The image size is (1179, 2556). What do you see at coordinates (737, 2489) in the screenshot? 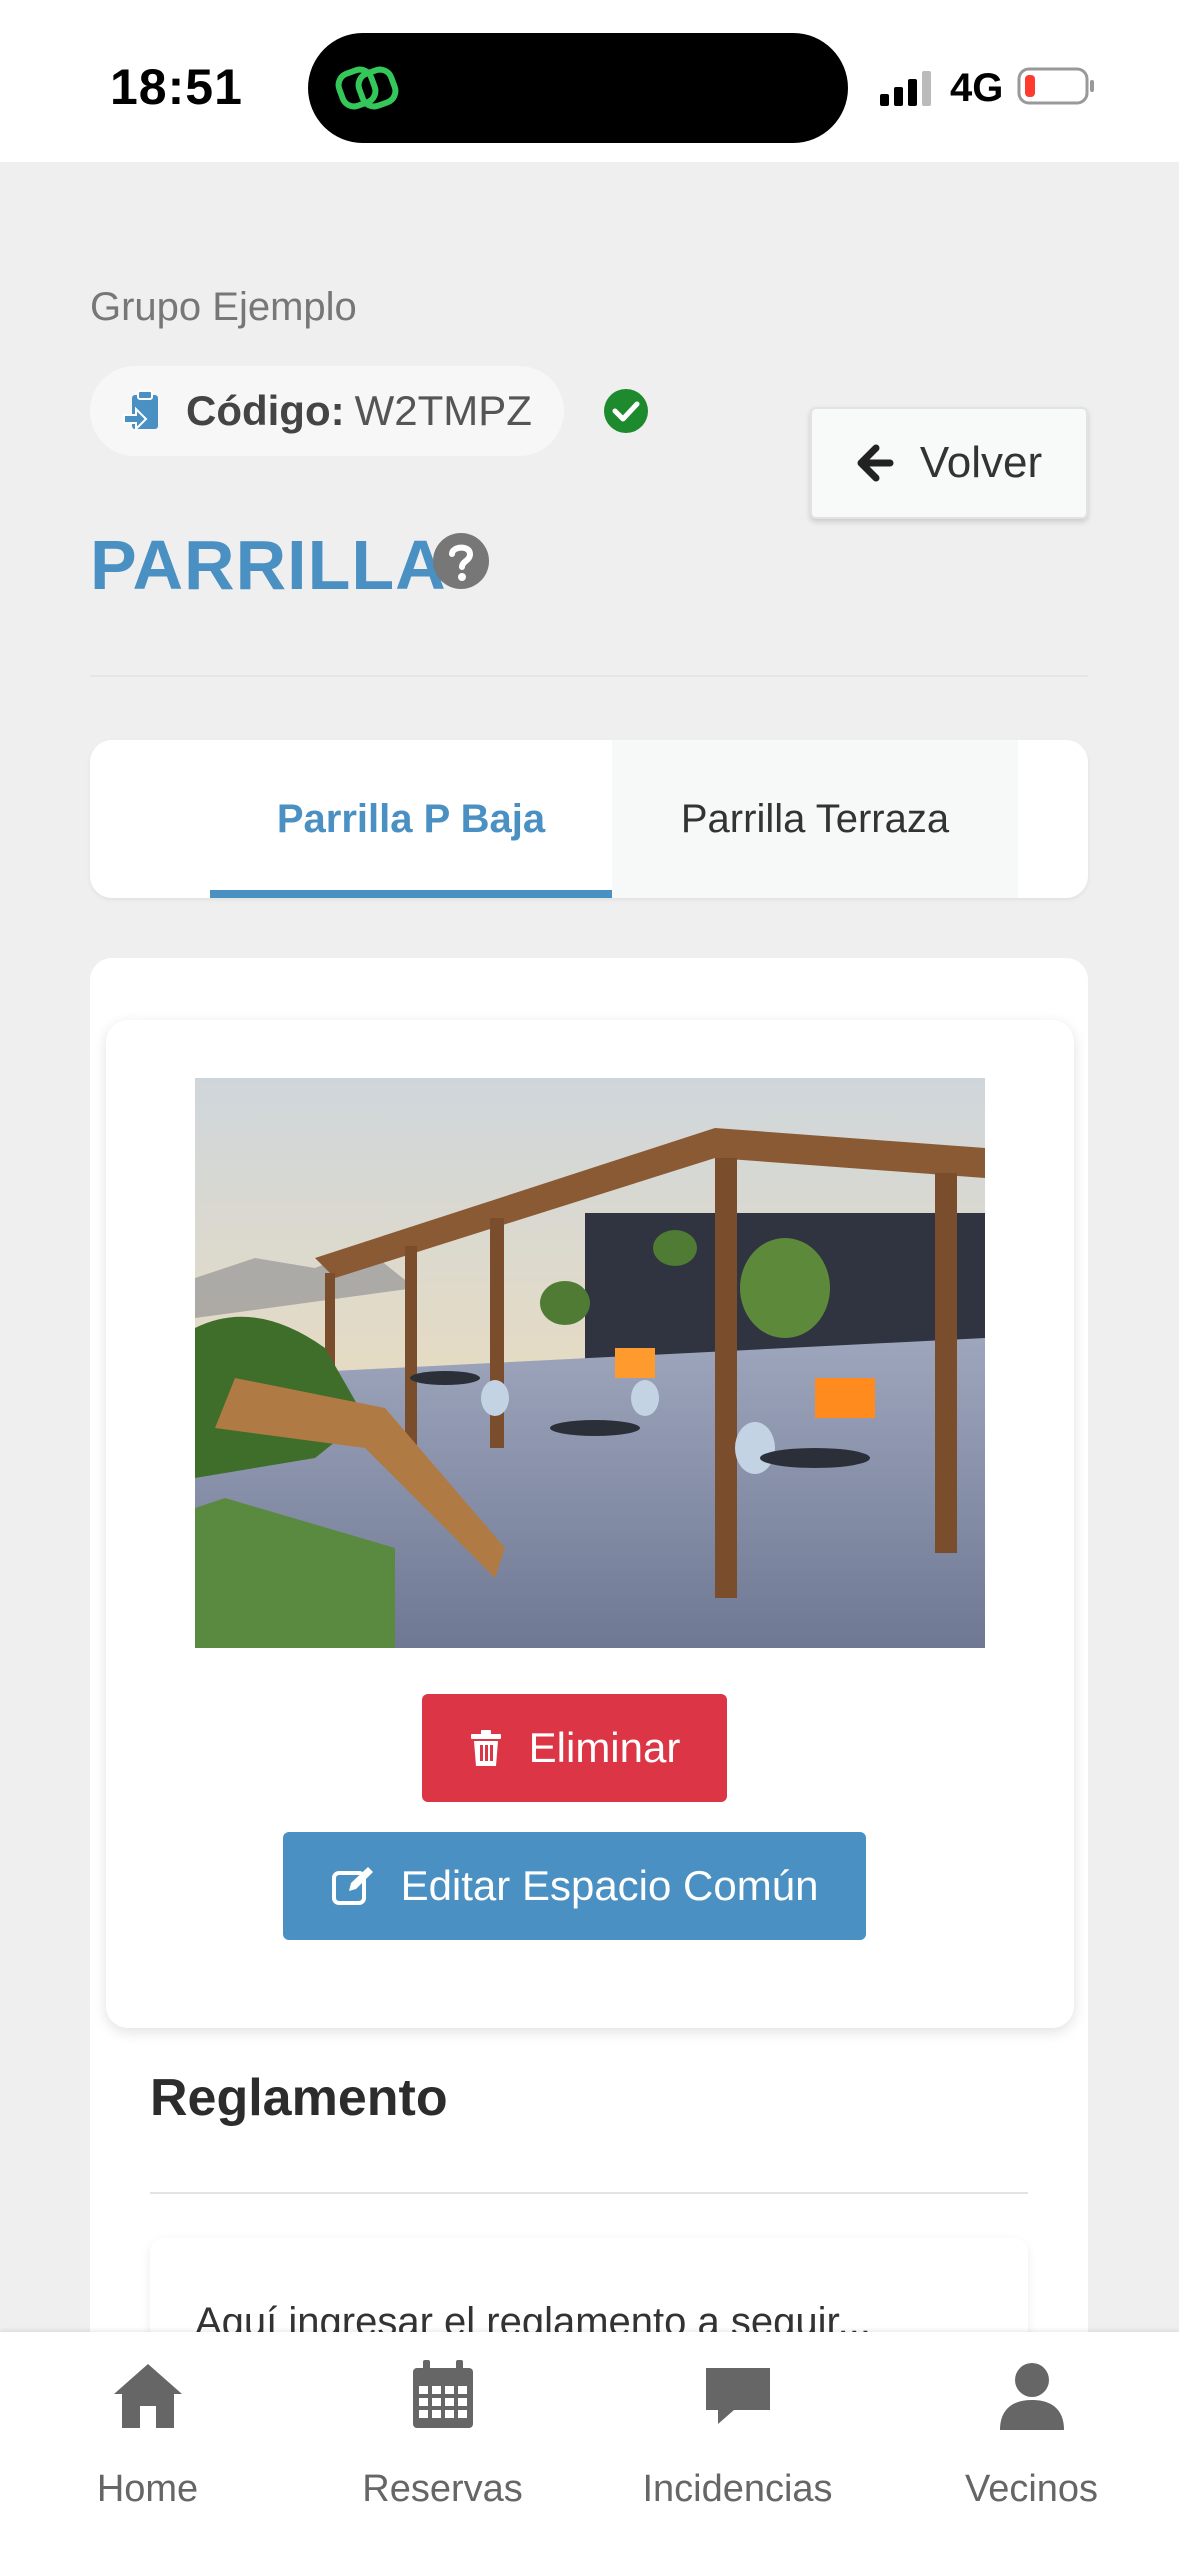
I see `nav-incidencias-label: Incidencias` at bounding box center [737, 2489].